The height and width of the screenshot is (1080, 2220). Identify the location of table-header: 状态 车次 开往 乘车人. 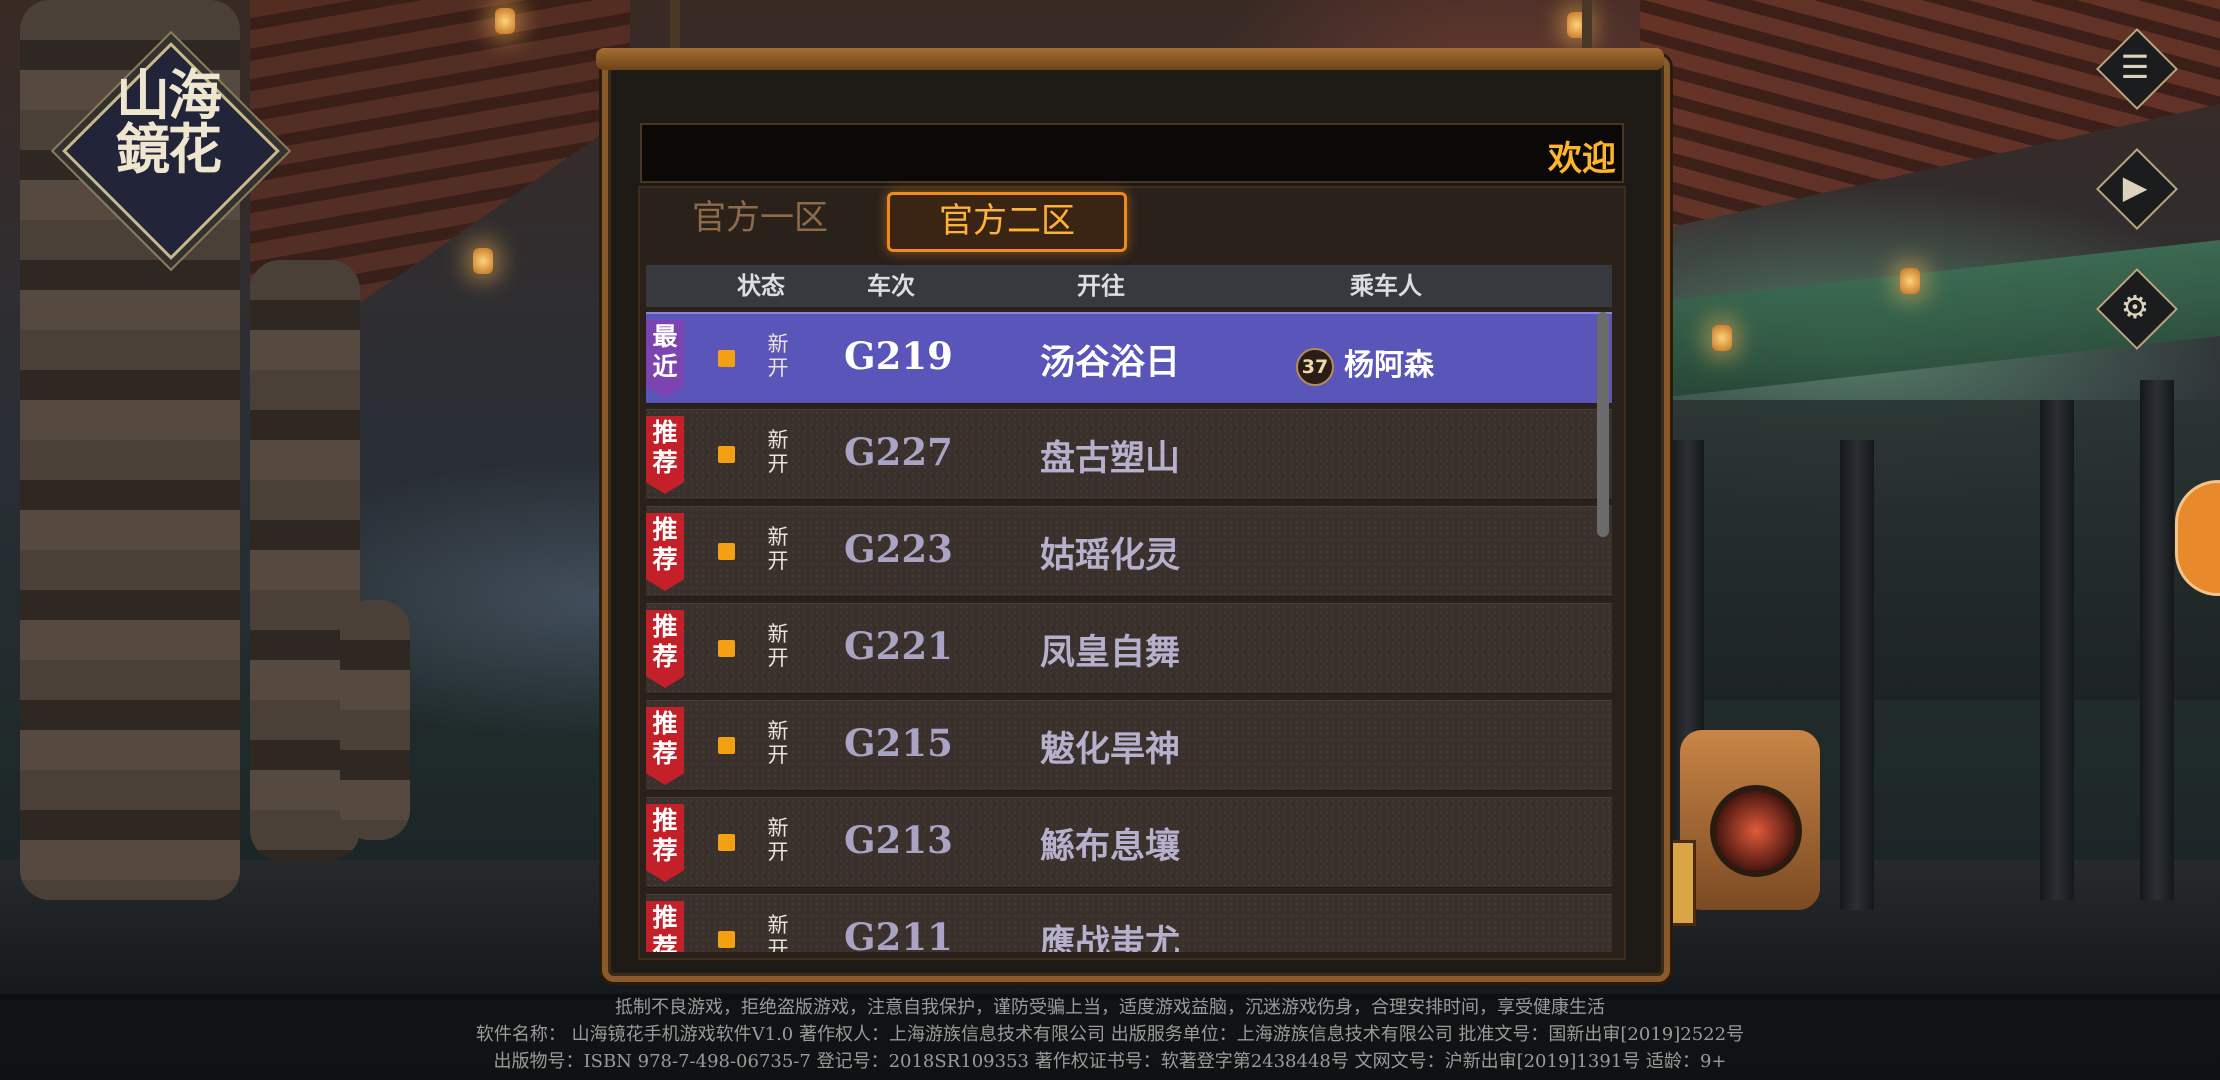
(1129, 286).